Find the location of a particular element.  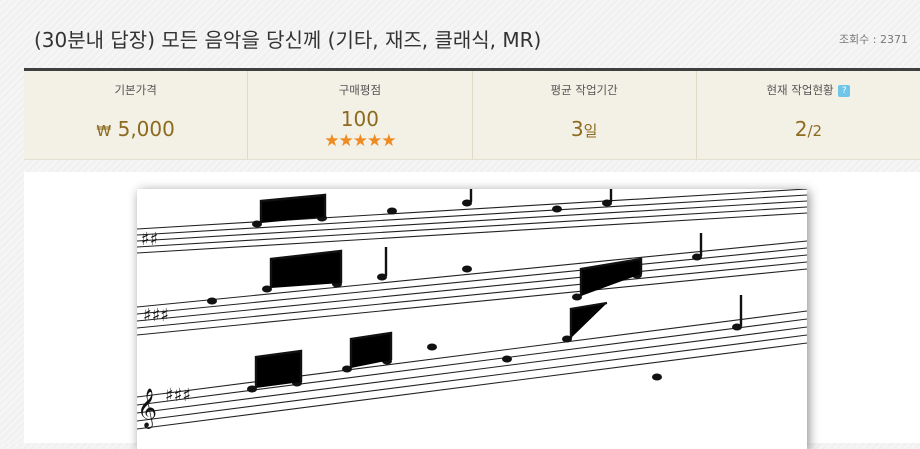

page-title: (30분내 답장) 모든 음악을 당신께 (기타, 재즈, 클래식, MR) is located at coordinates (288, 40).